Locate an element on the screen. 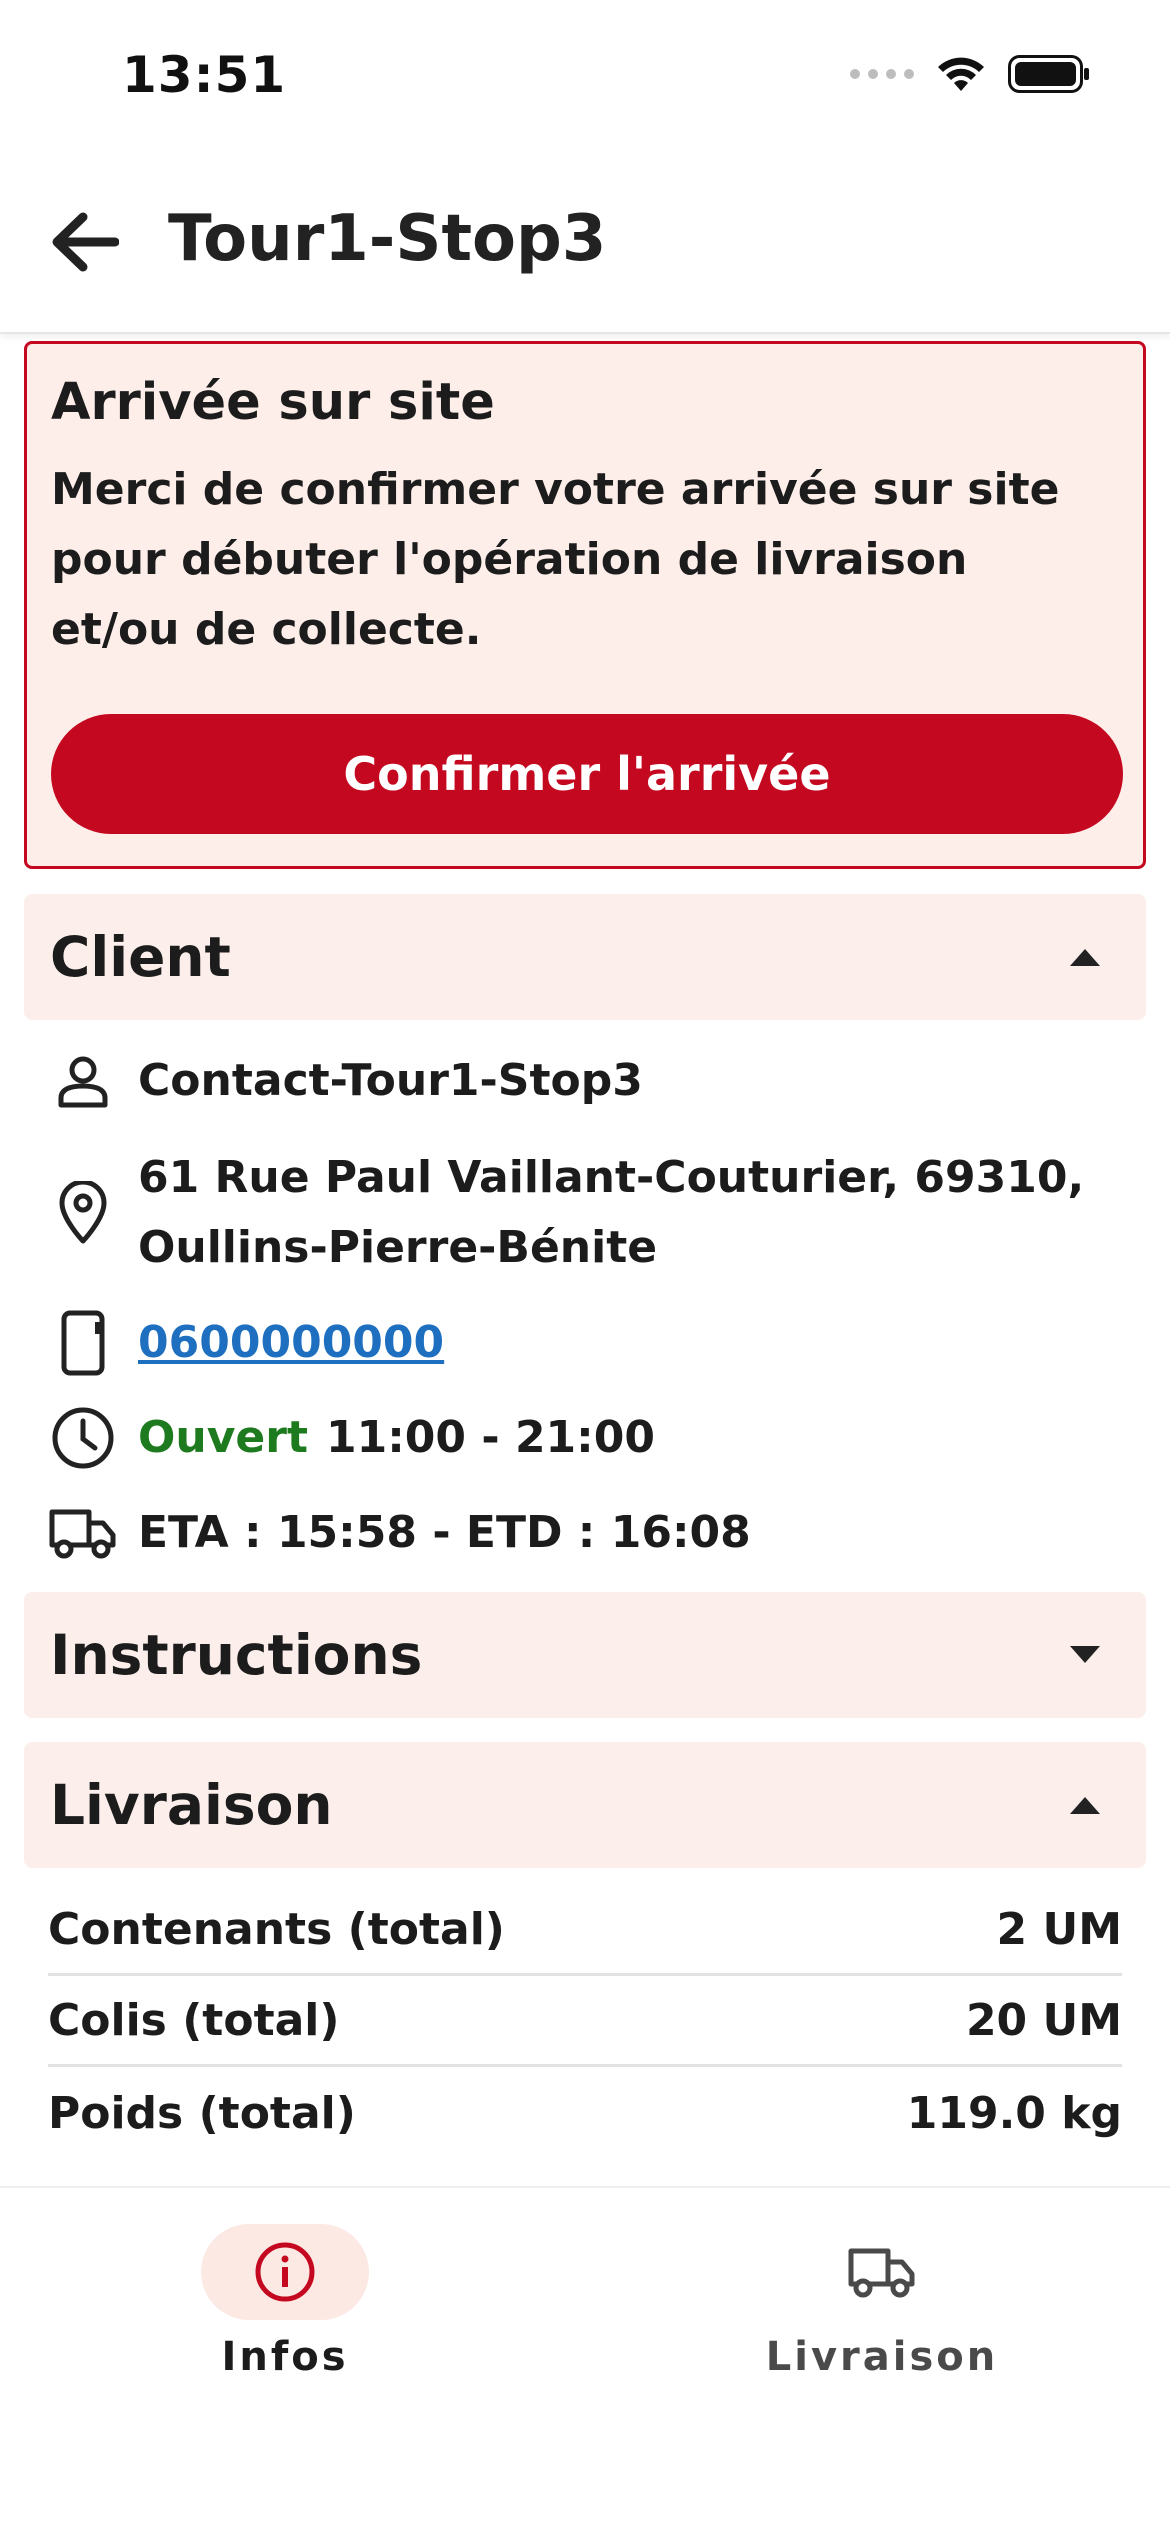  row-label: Poids (total) is located at coordinates (202, 2113).